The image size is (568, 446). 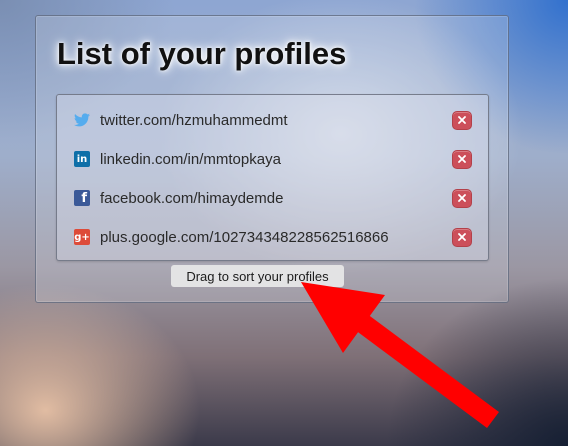 I want to click on drag-to-sort-hint: Drag to sort your profiles, so click(x=257, y=276).